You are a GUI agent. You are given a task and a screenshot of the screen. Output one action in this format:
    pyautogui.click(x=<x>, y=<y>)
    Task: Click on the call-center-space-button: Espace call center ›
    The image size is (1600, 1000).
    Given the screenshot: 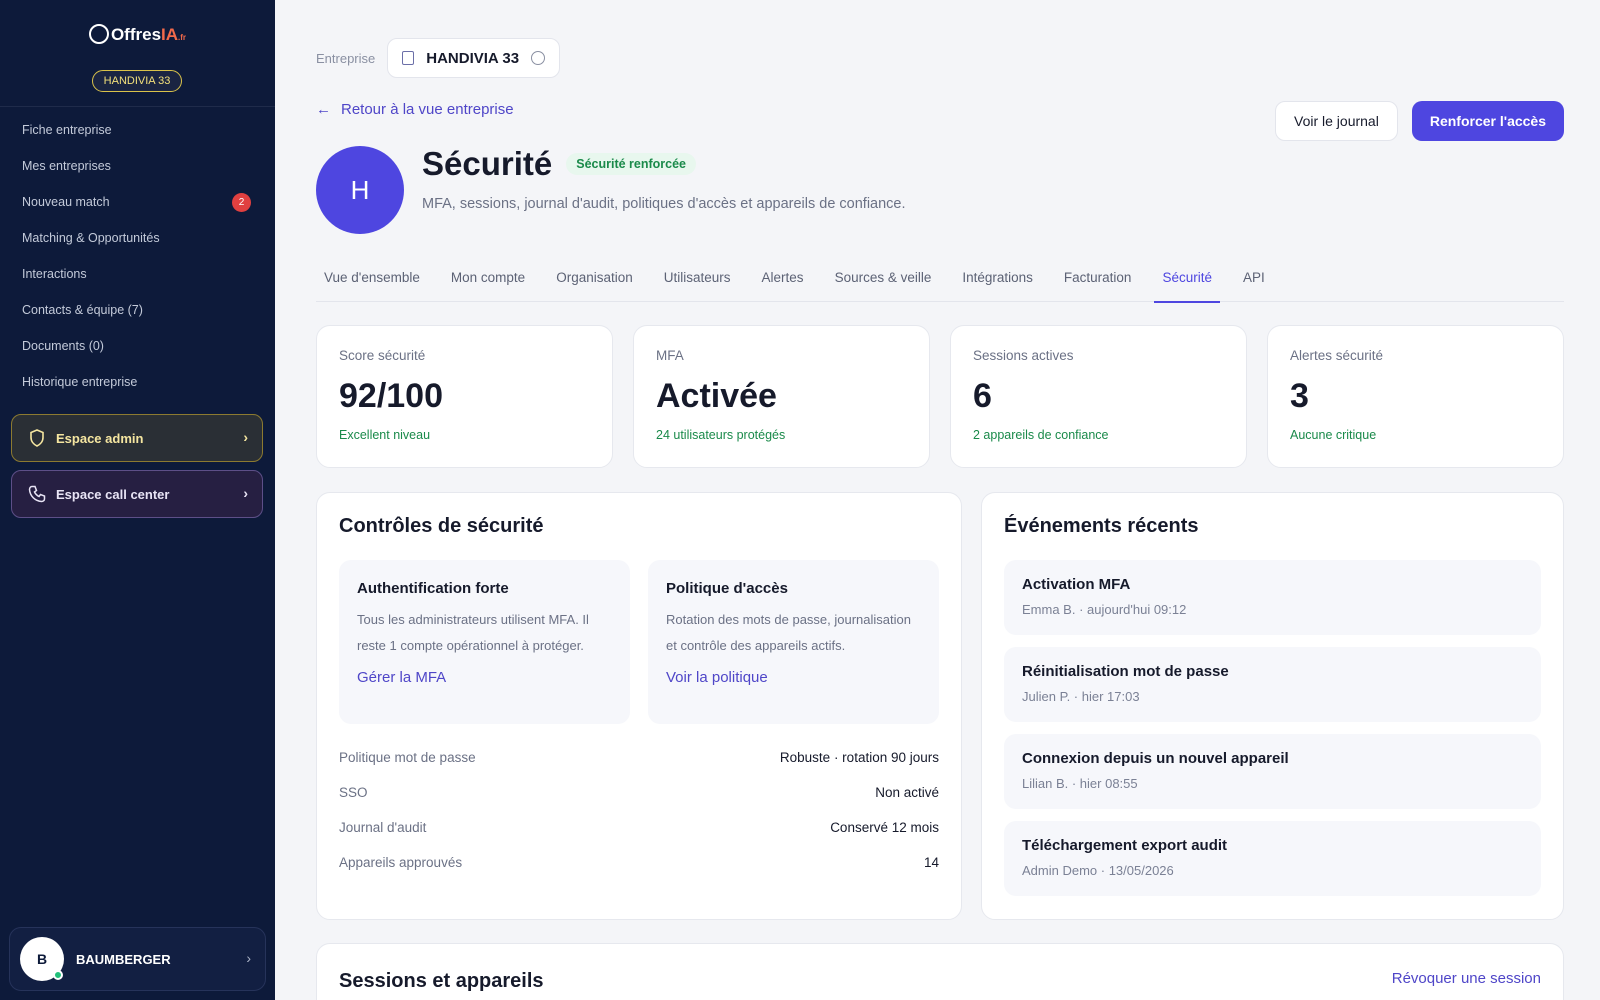 What is the action you would take?
    pyautogui.click(x=137, y=494)
    